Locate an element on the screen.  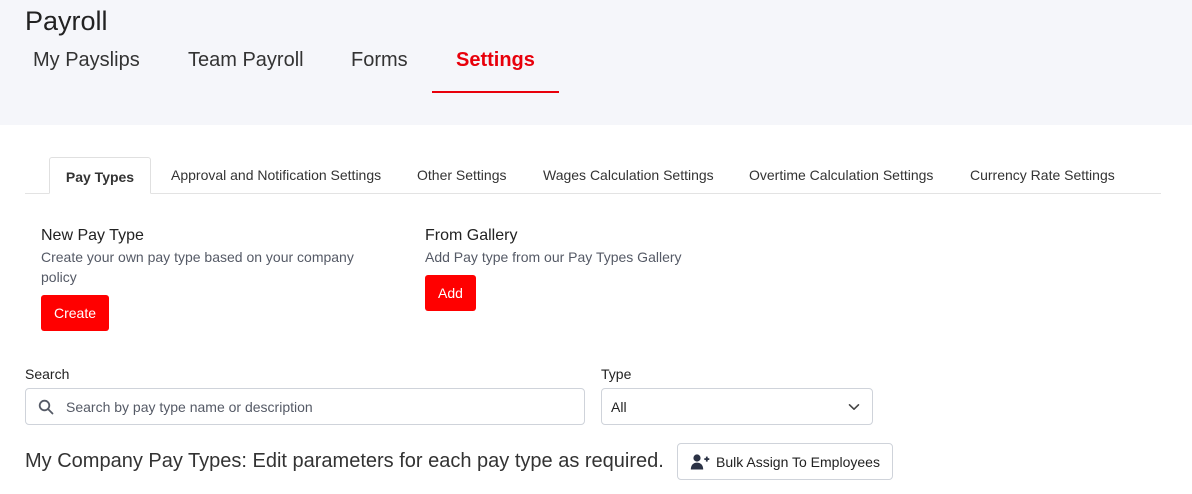
search-icon is located at coordinates (46, 407).